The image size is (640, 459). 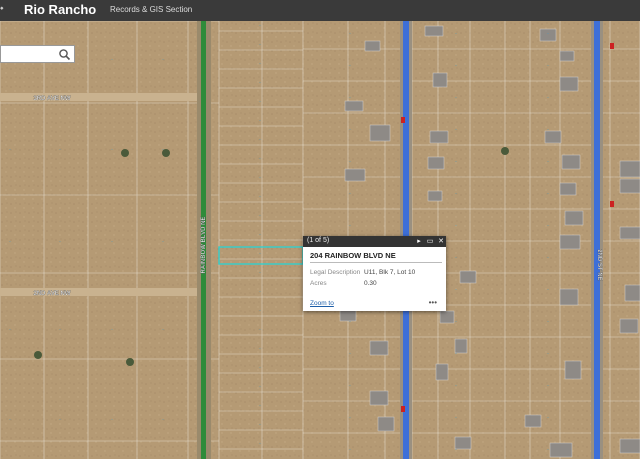 What do you see at coordinates (322, 303) in the screenshot?
I see `zoom-to-link: Zoom to` at bounding box center [322, 303].